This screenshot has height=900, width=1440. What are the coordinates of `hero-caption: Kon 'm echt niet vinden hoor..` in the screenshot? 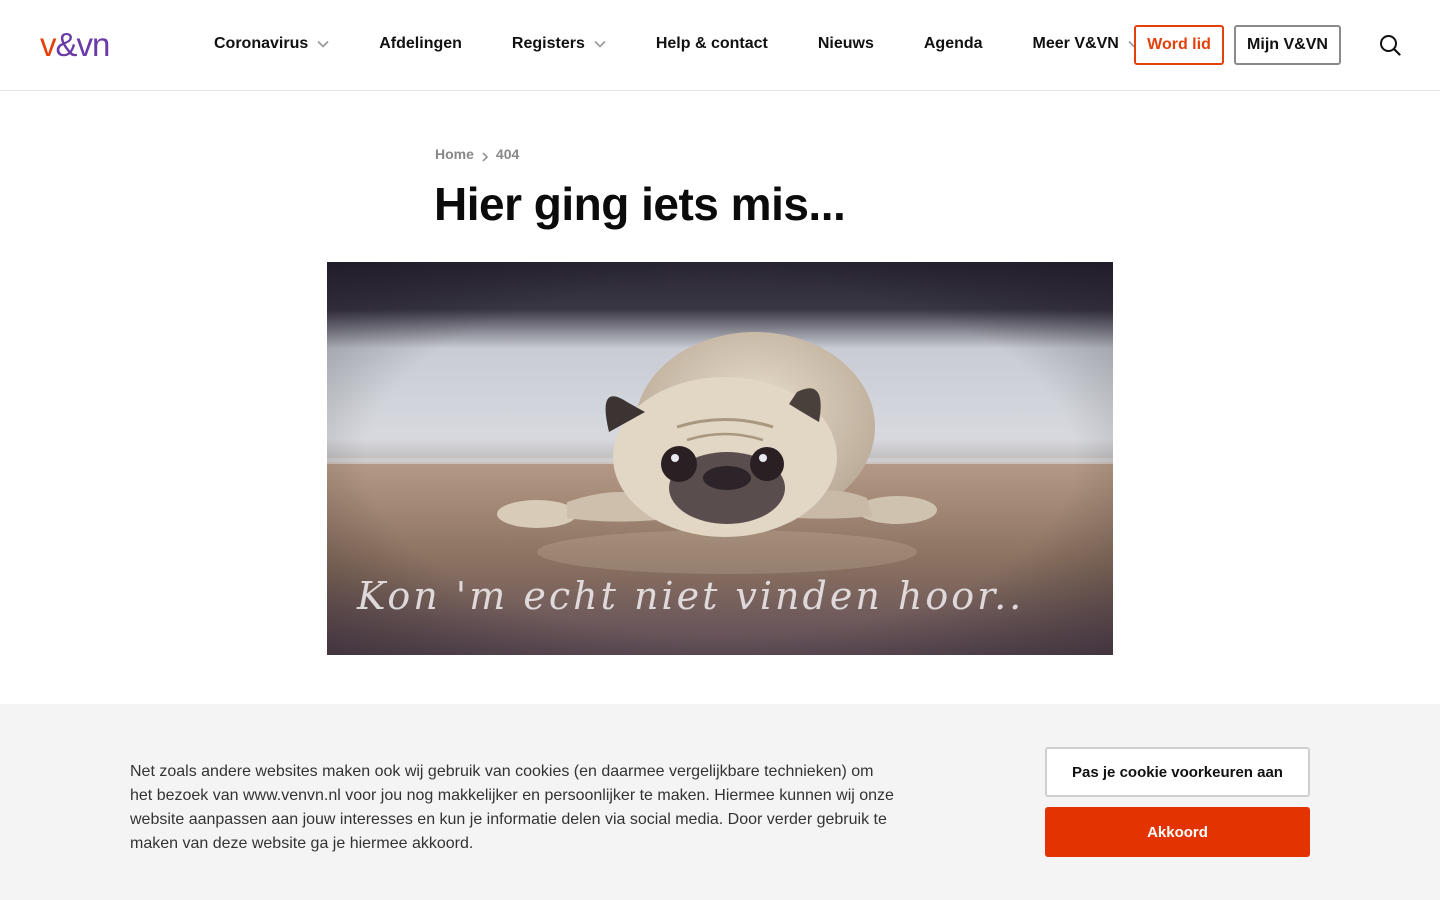 It's located at (691, 596).